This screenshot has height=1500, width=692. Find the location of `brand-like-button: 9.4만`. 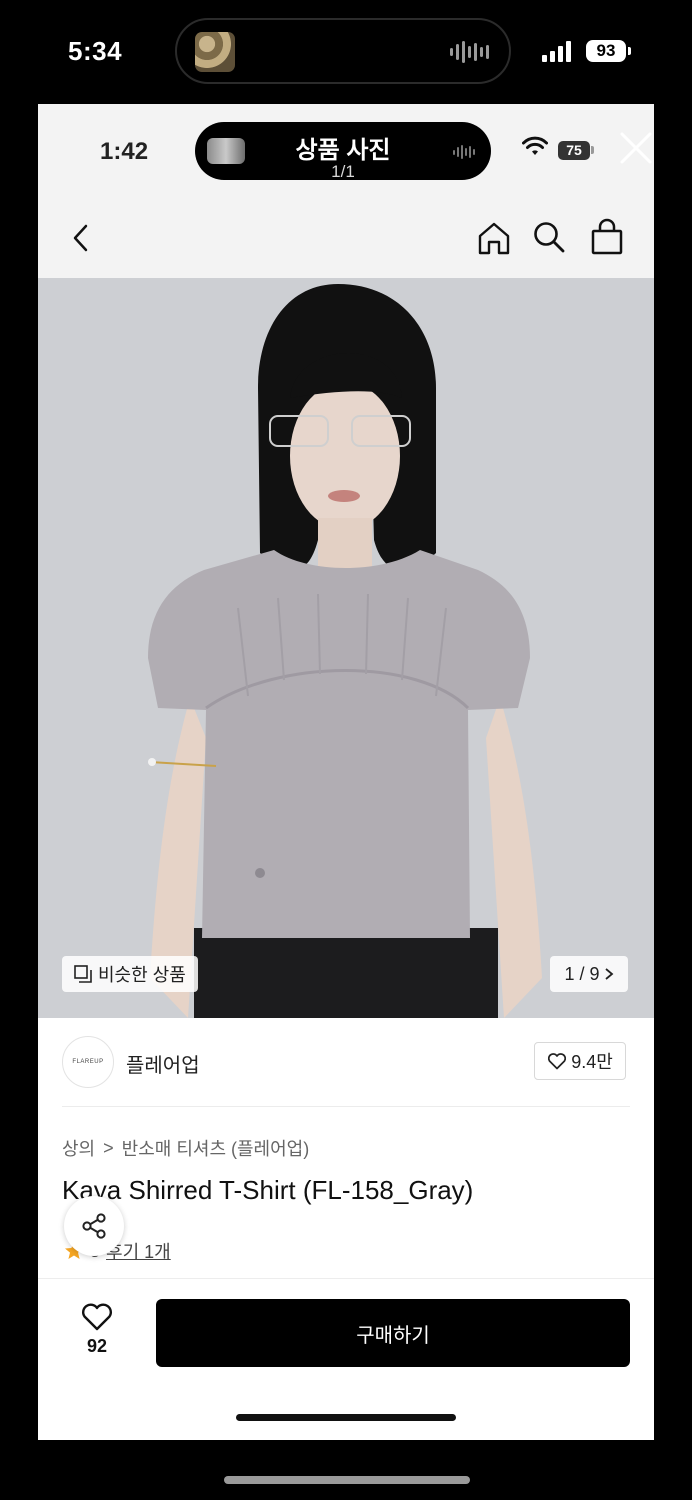

brand-like-button: 9.4만 is located at coordinates (580, 1061).